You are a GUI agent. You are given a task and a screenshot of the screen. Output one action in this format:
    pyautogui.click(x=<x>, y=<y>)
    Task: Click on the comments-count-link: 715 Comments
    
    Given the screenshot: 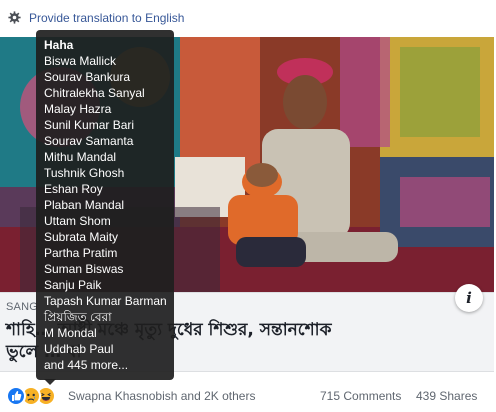 What is the action you would take?
    pyautogui.click(x=360, y=396)
    